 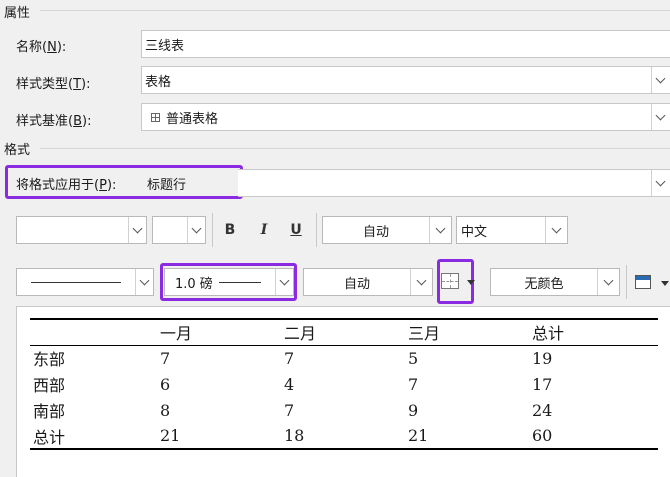 I want to click on font-name-select, so click(x=81, y=230).